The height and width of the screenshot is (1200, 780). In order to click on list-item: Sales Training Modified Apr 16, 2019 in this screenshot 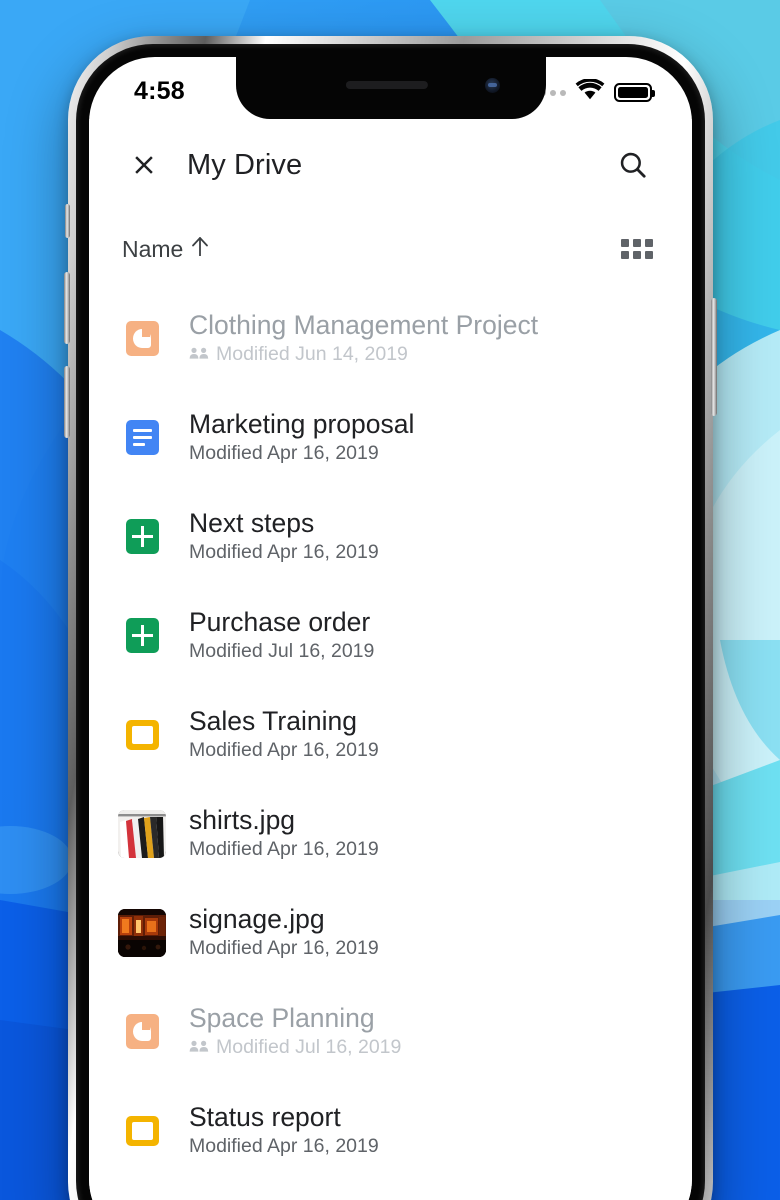, I will do `click(390, 734)`.